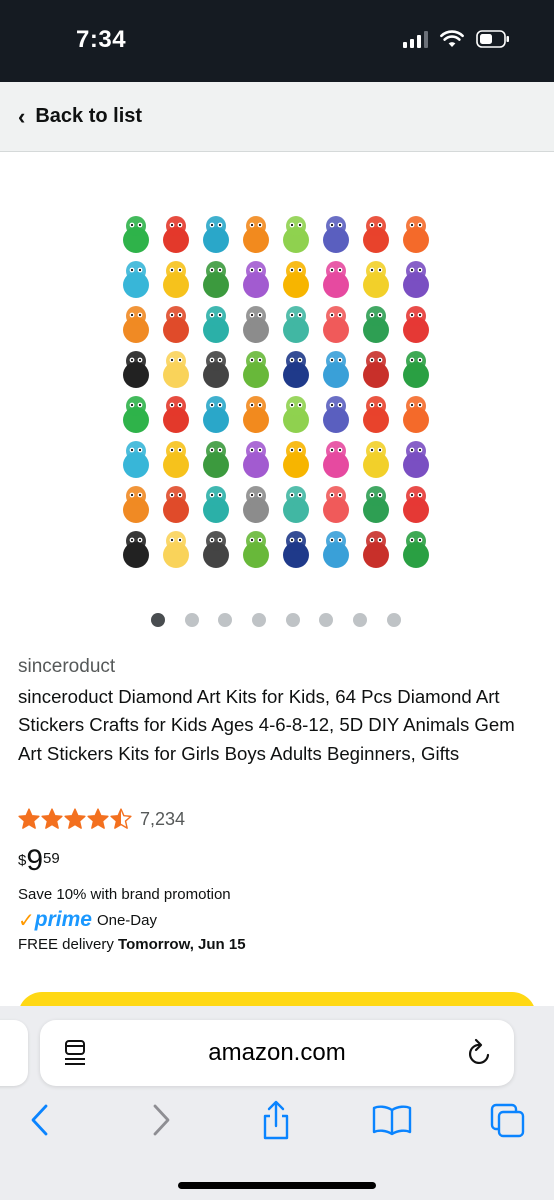  I want to click on forward-button, so click(161, 1120).